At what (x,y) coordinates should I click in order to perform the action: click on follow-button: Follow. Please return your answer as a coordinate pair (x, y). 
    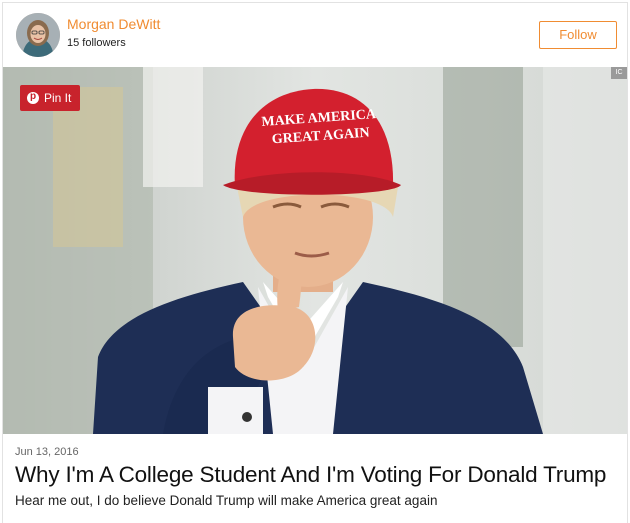
    Looking at the image, I should click on (578, 35).